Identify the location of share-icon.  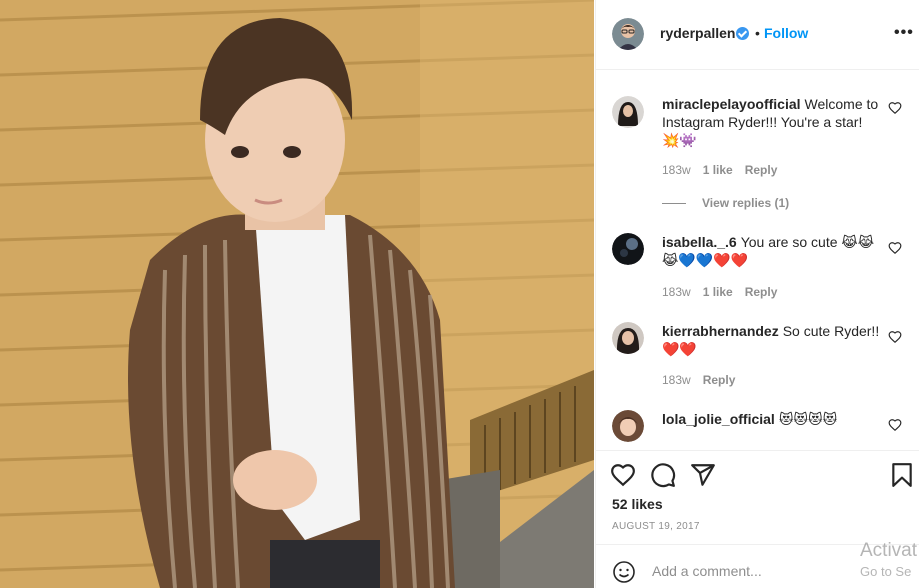
(703, 475).